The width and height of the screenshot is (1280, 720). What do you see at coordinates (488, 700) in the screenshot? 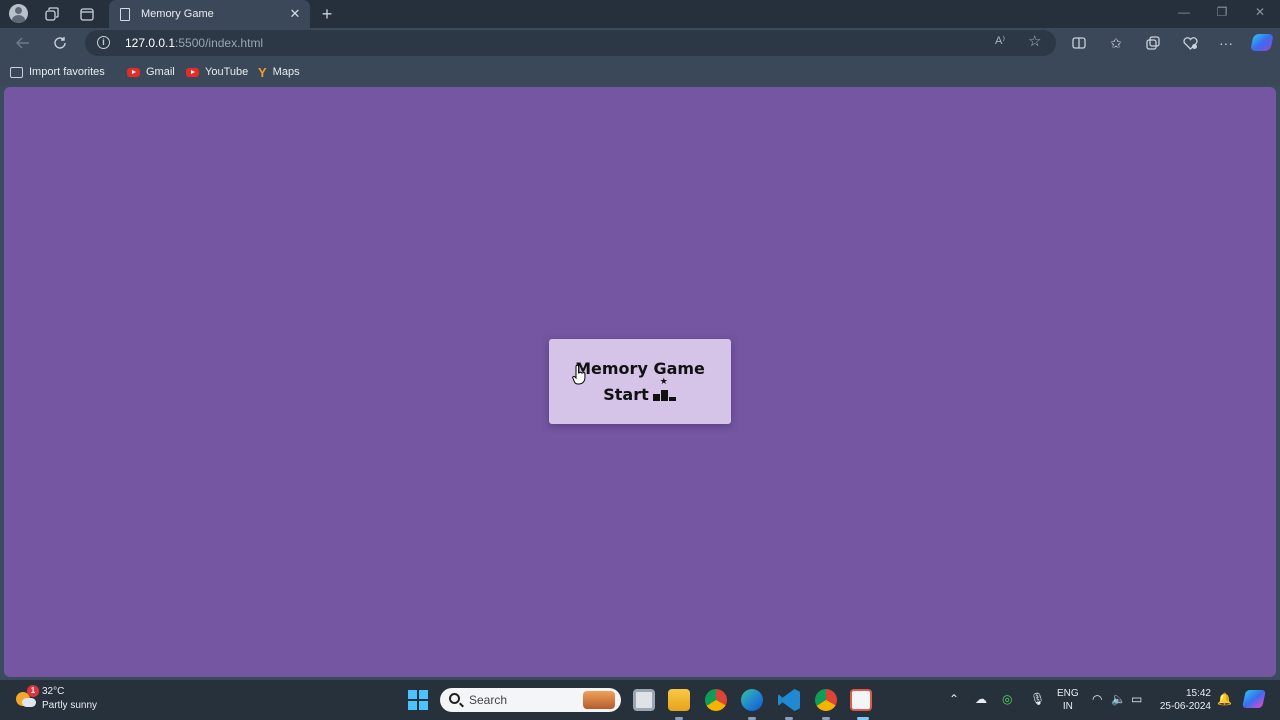
I see `search-placeholder: Search` at bounding box center [488, 700].